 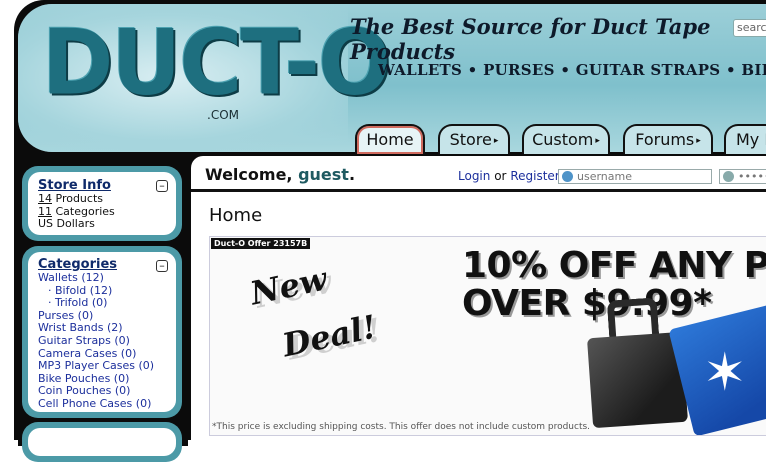 What do you see at coordinates (84, 340) in the screenshot?
I see `category-label: Guitar Straps (0)` at bounding box center [84, 340].